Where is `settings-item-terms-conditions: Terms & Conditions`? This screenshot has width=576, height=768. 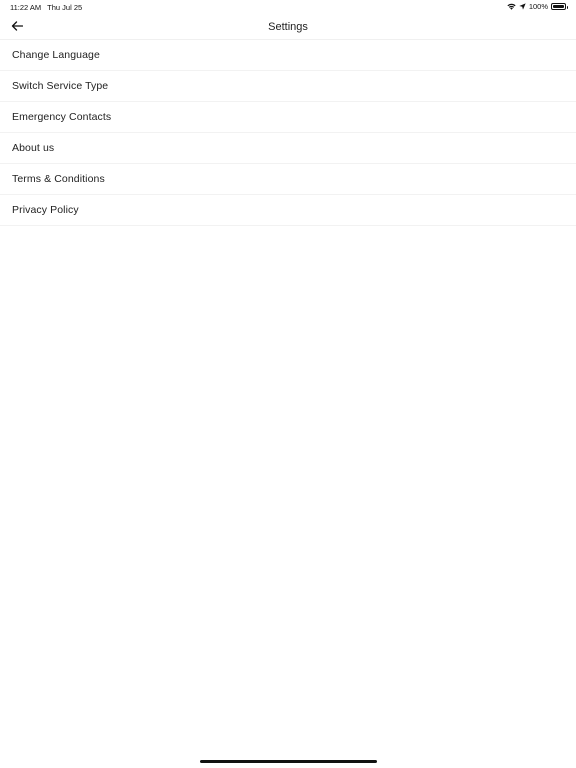
settings-item-terms-conditions: Terms & Conditions is located at coordinates (288, 179).